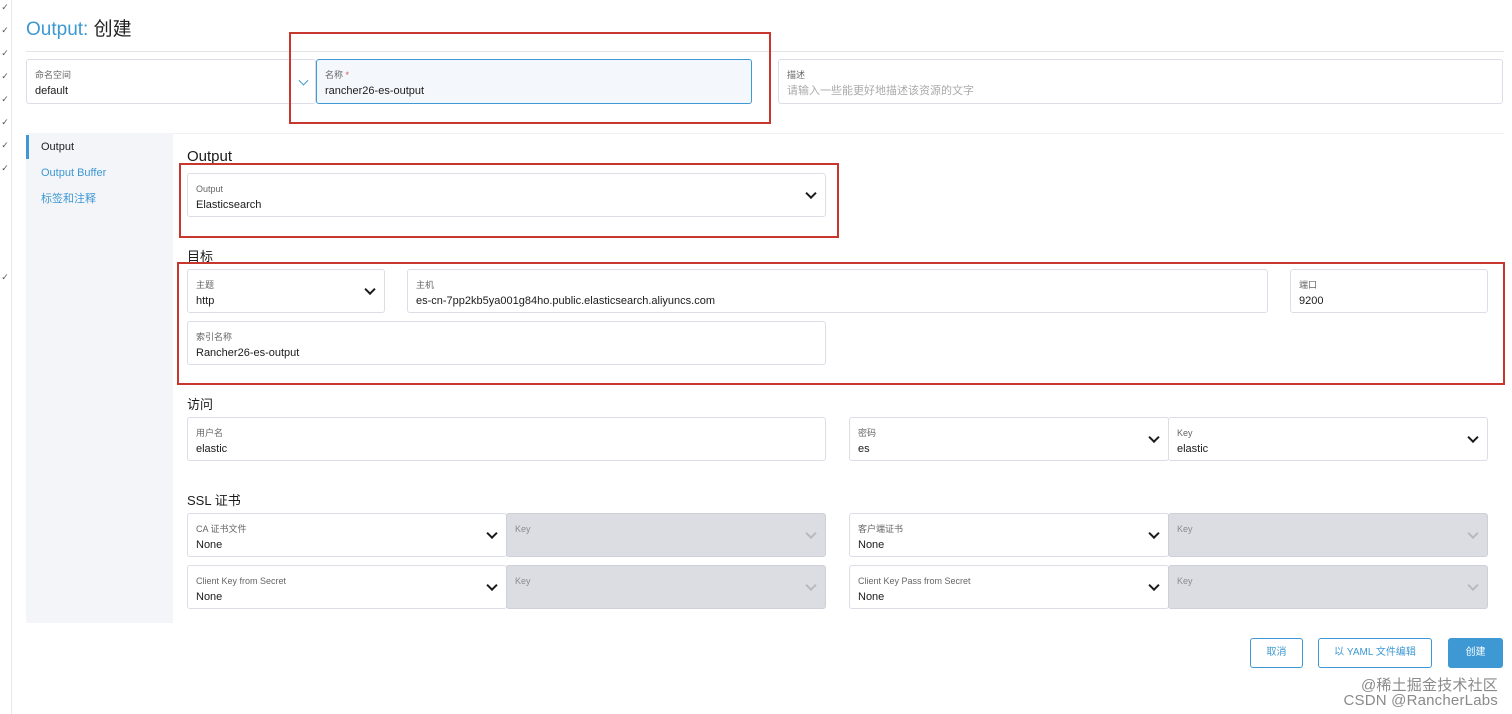 The height and width of the screenshot is (714, 1512). Describe the element at coordinates (171, 81) in the screenshot. I see `namespace-select: 命名空间 default` at that location.